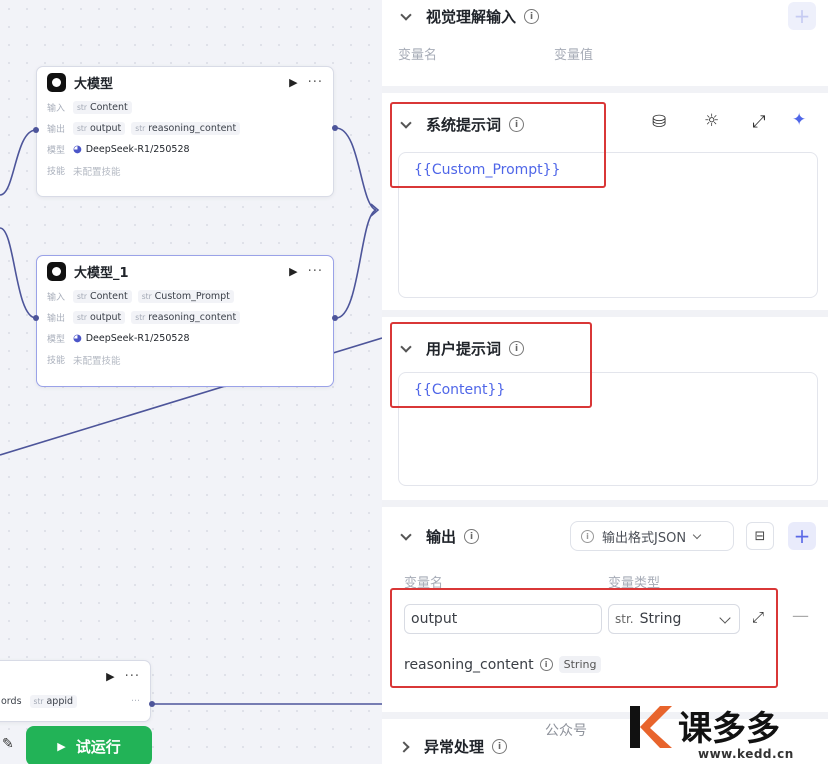  Describe the element at coordinates (802, 16) in the screenshot. I see `add-vision-input-button: +` at that location.